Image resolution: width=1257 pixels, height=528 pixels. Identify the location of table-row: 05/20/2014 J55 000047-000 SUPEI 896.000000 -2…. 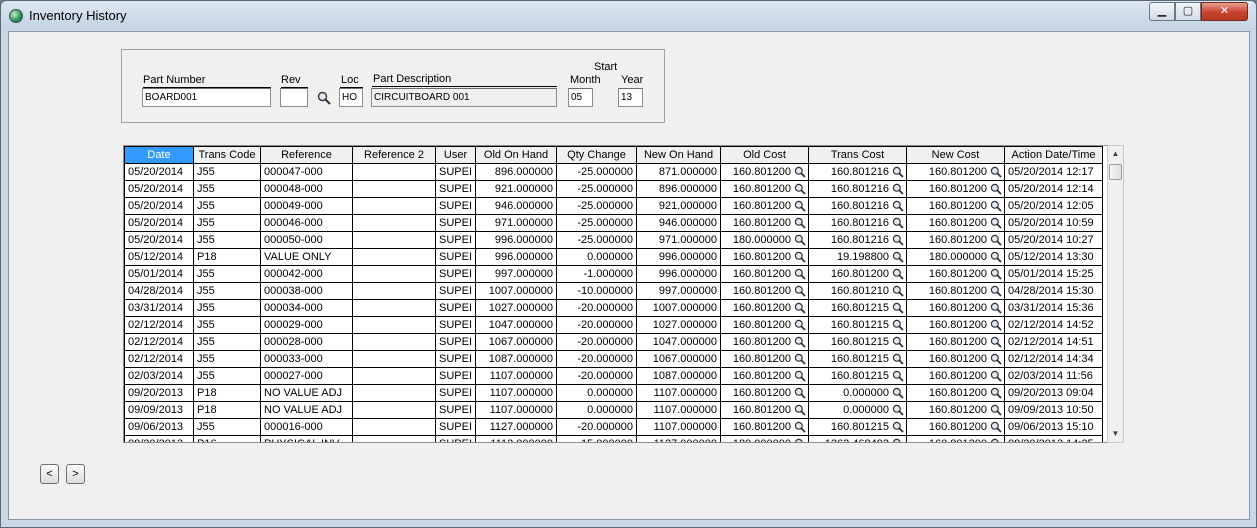
(614, 172).